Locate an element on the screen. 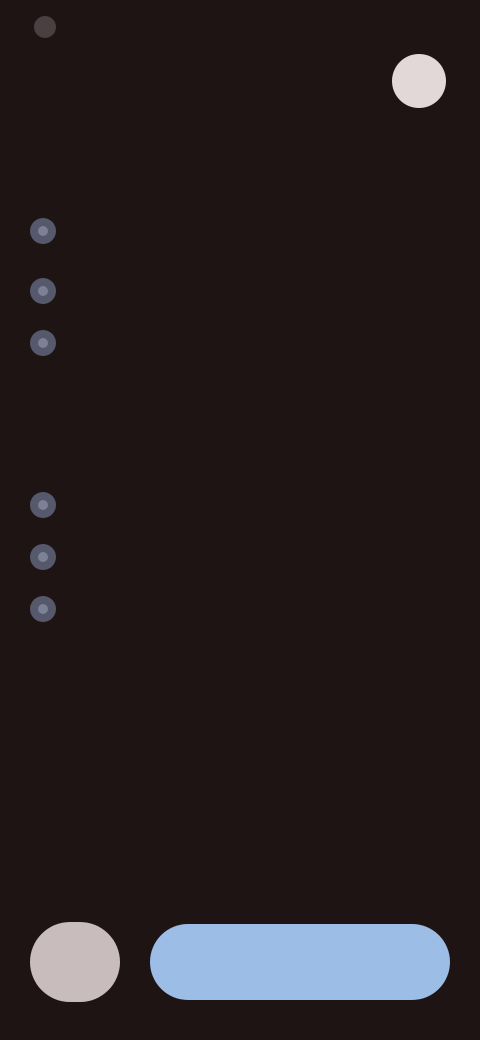  status-bar is located at coordinates (240, 28).